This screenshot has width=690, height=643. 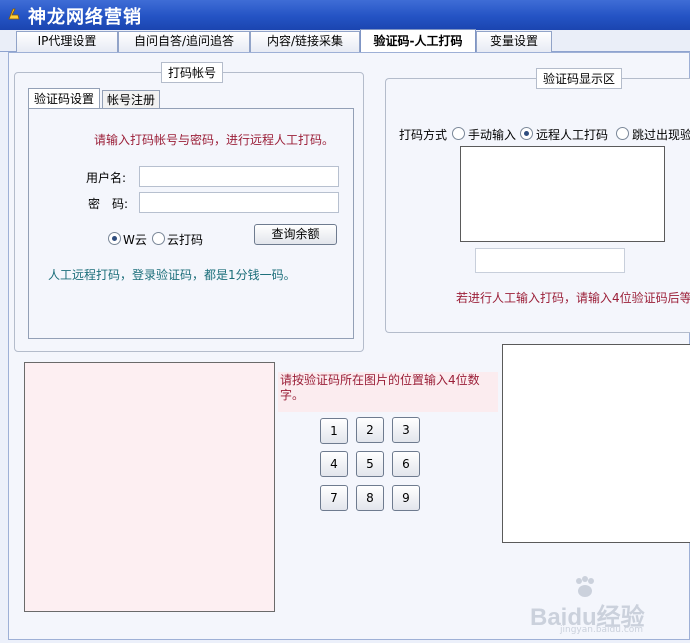 What do you see at coordinates (114, 238) in the screenshot?
I see `radio-w-cloud` at bounding box center [114, 238].